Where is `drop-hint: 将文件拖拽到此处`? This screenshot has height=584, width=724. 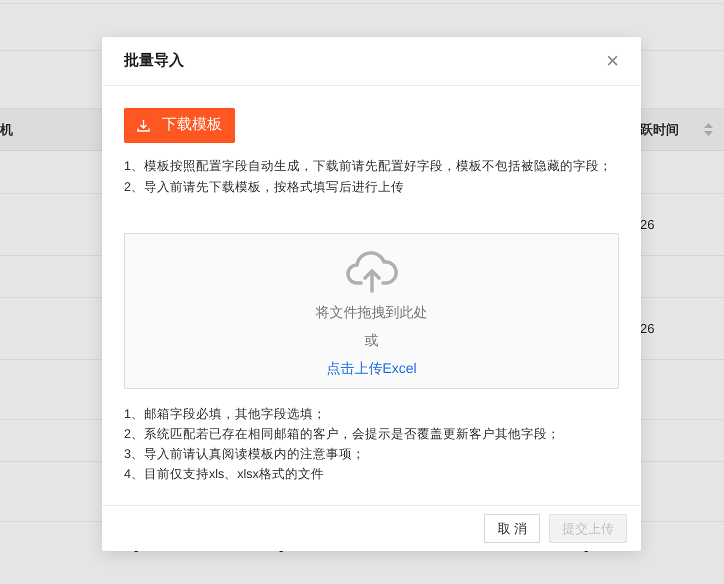
drop-hint: 将文件拖拽到此处 is located at coordinates (372, 312).